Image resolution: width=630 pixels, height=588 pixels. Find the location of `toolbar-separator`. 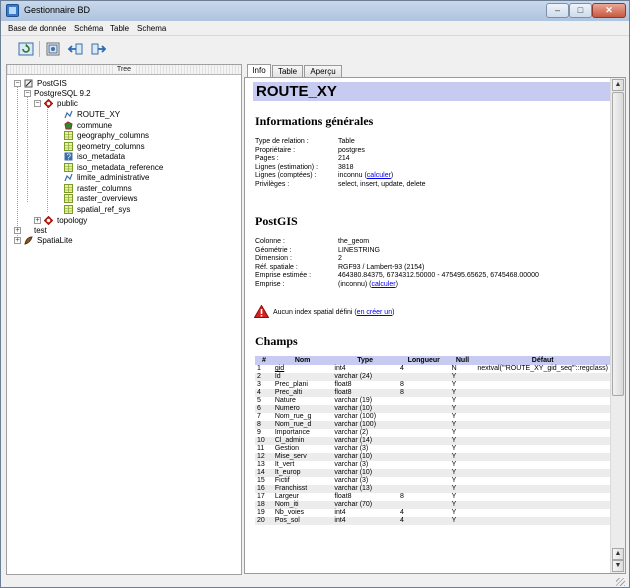

toolbar-separator is located at coordinates (39, 49).